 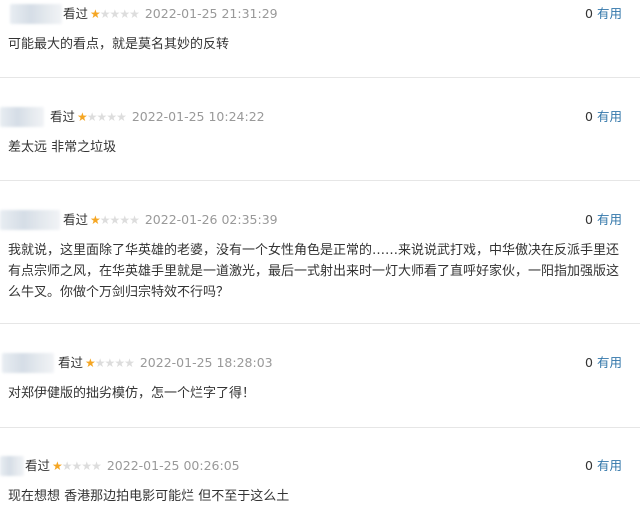 What do you see at coordinates (211, 13) in the screenshot?
I see `comment-time: 2022-01-25 21:31:29` at bounding box center [211, 13].